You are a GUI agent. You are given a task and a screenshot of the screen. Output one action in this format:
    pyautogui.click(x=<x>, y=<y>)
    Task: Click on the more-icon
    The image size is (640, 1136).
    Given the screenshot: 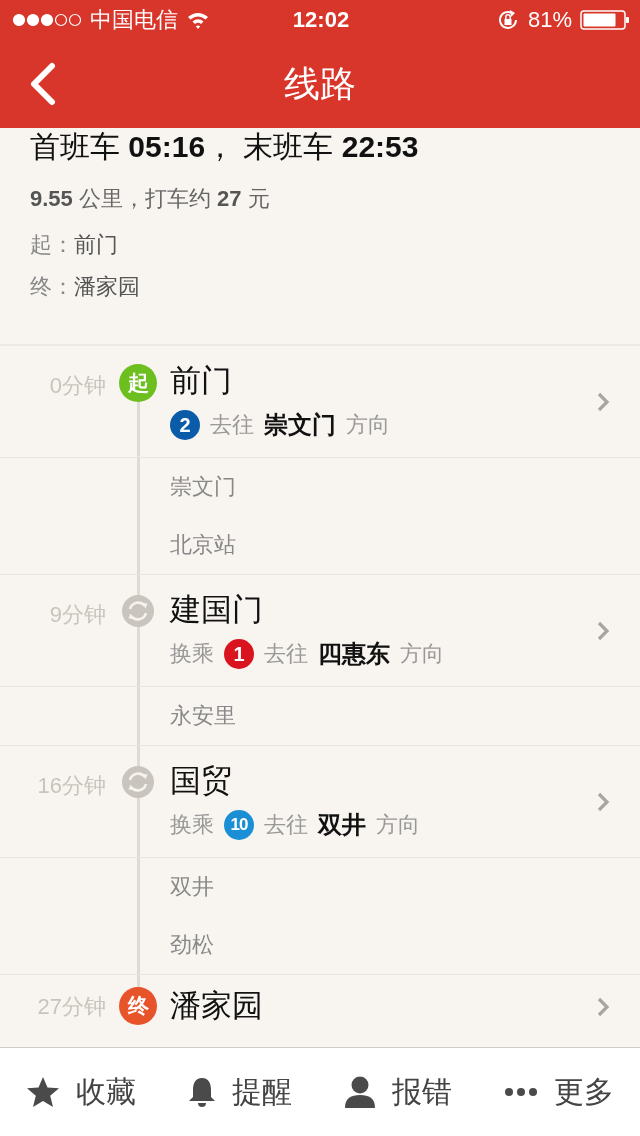 What is the action you would take?
    pyautogui.click(x=521, y=1092)
    